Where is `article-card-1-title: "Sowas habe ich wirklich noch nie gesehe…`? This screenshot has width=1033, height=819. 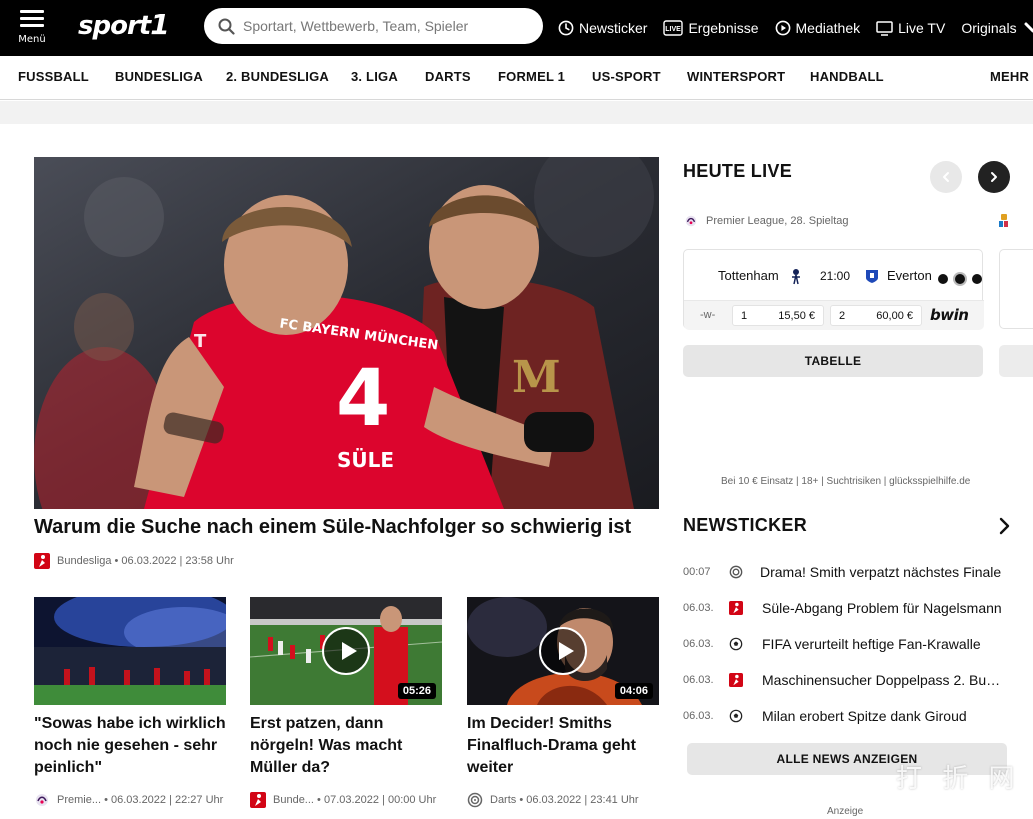
article-card-1-title: "Sowas habe ich wirklich noch nie gesehe… is located at coordinates (131, 746).